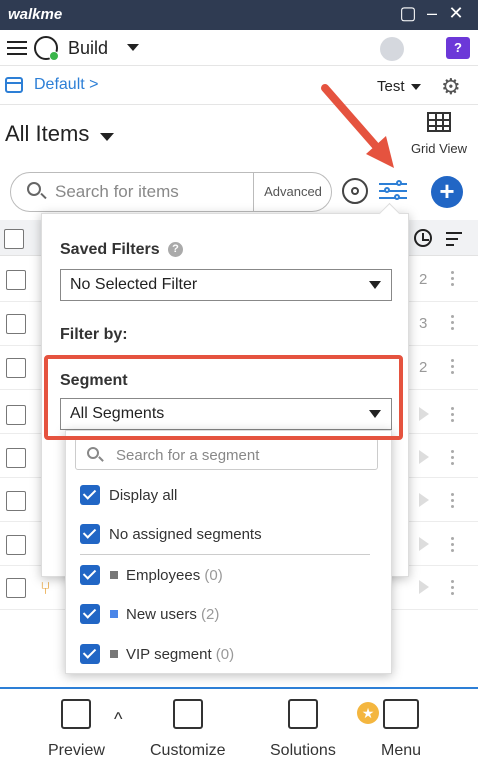  Describe the element at coordinates (458, 48) in the screenshot. I see `help-button: ?` at that location.